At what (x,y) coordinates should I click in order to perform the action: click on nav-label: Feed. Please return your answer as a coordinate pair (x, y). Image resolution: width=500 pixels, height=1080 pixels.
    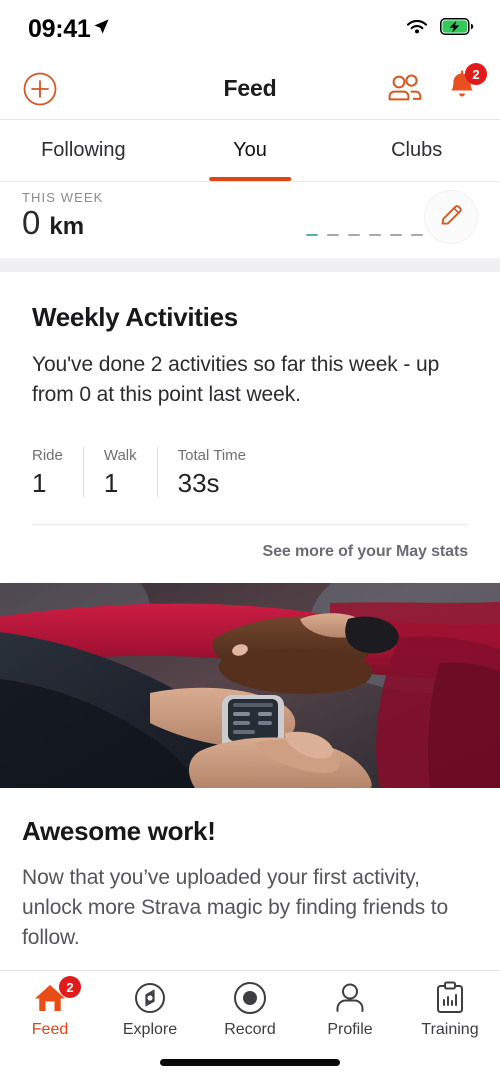
    Looking at the image, I should click on (50, 1029).